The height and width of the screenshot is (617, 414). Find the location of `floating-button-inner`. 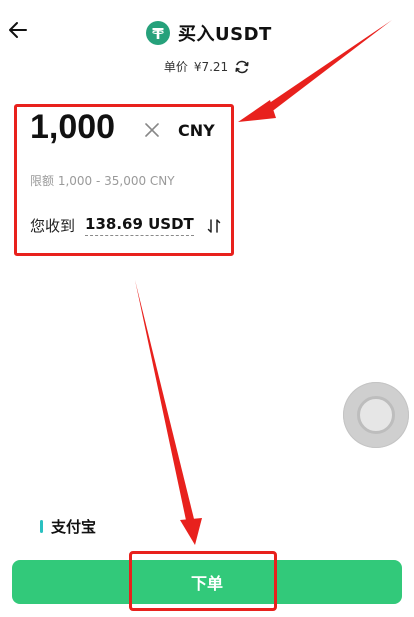

floating-button-inner is located at coordinates (376, 415).